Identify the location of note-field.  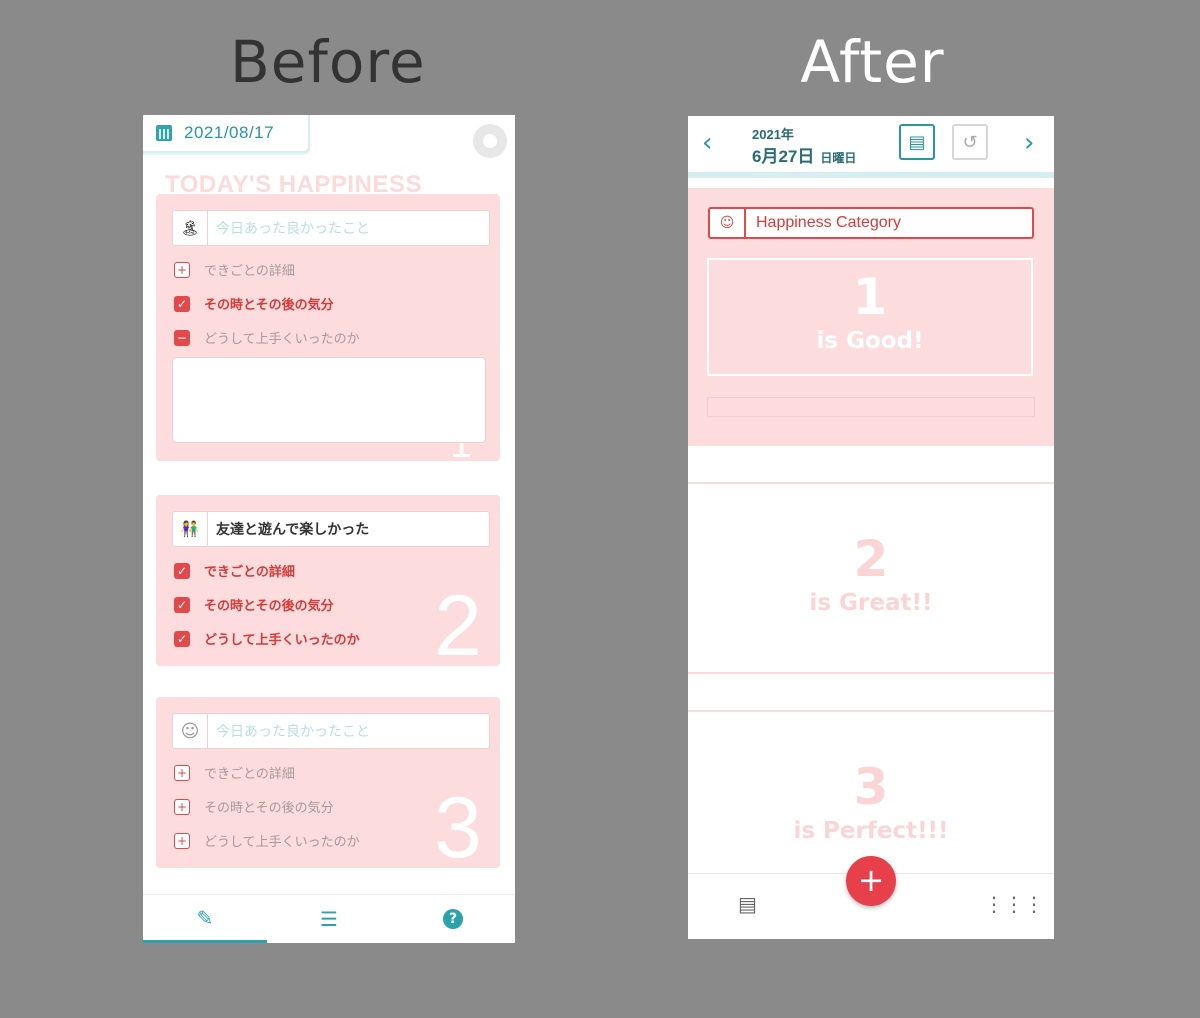
(871, 407).